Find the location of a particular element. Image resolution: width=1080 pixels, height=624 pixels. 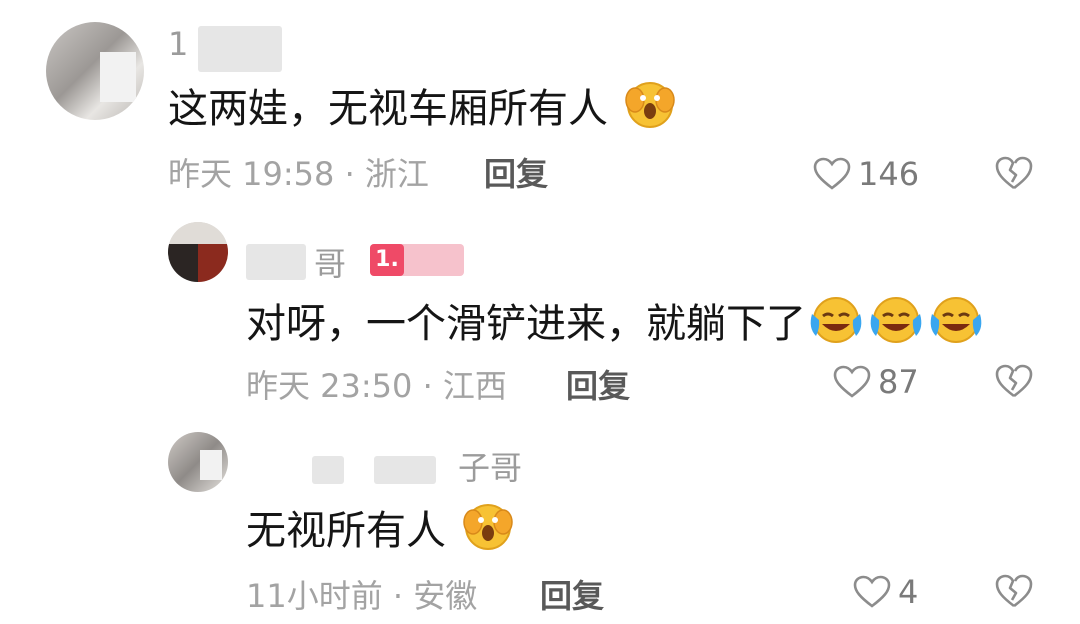

like-button: 87 is located at coordinates (875, 382).